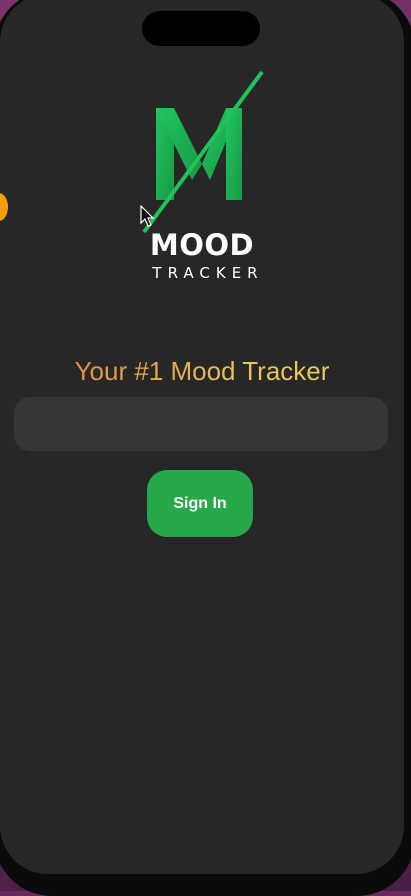 The image size is (411, 896). Describe the element at coordinates (201, 424) in the screenshot. I see `username-input` at that location.